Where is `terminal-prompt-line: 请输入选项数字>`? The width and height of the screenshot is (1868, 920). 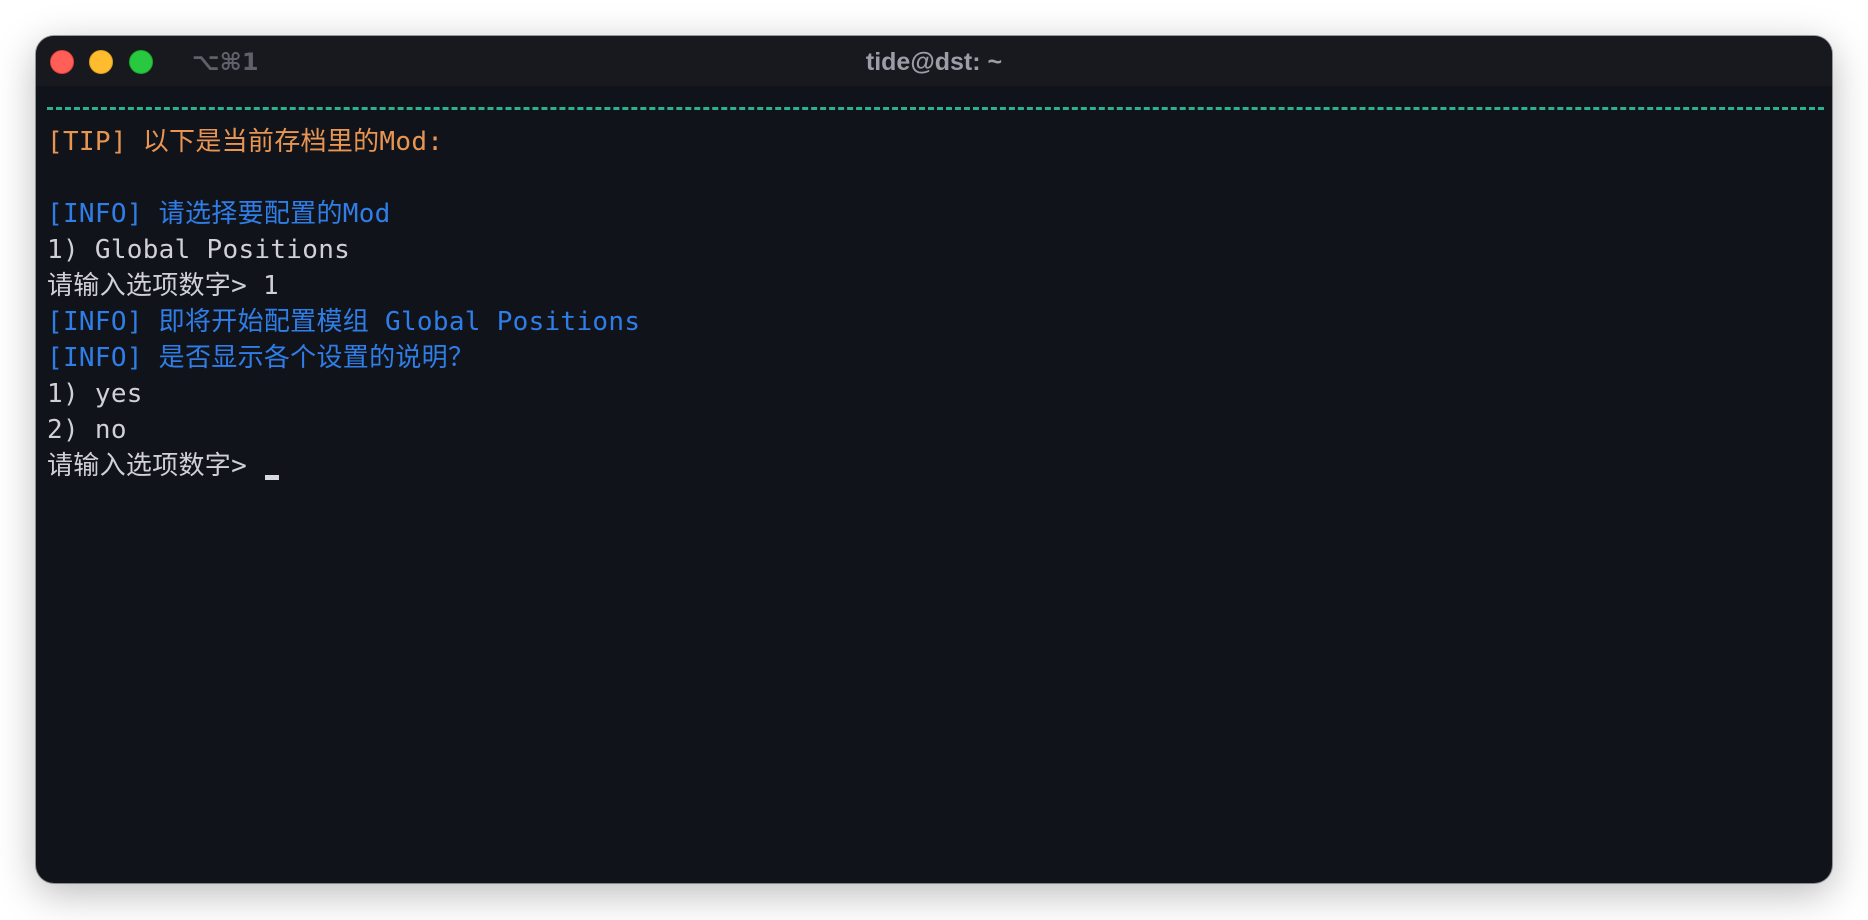
terminal-prompt-line: 请输入选项数字> is located at coordinates (935, 466).